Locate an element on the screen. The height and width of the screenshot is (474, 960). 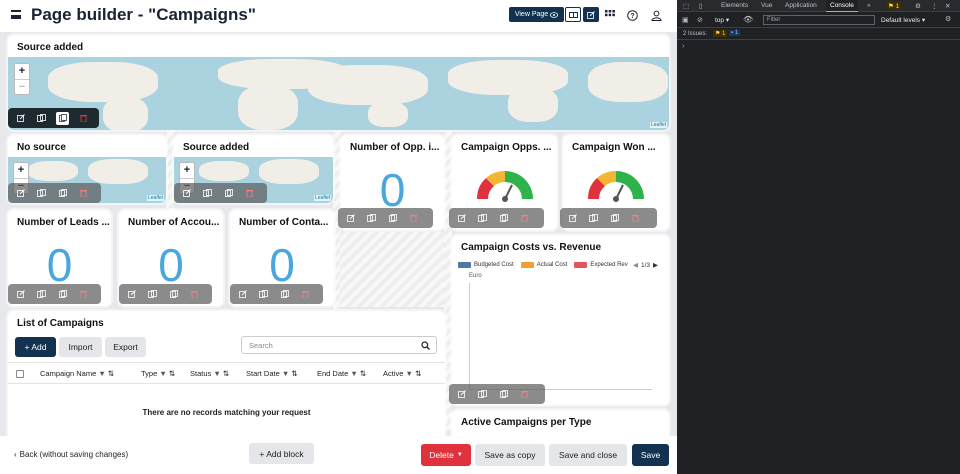
layout-toggle-button is located at coordinates (573, 14).